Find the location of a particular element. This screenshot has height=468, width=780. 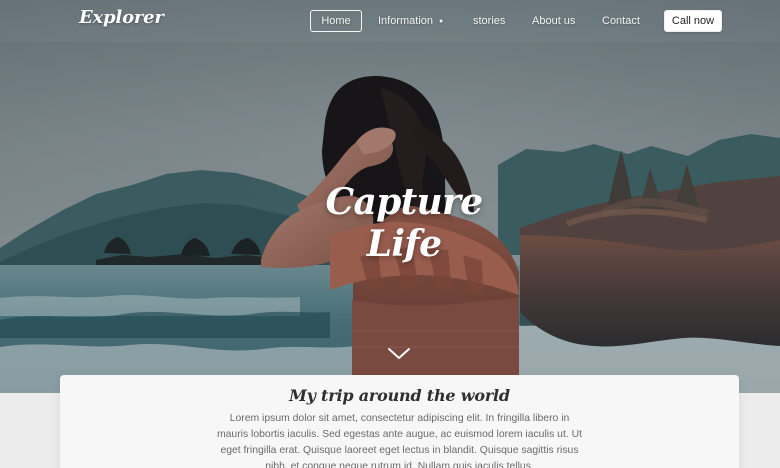

nav-contact-link: Contact is located at coordinates (628, 21).